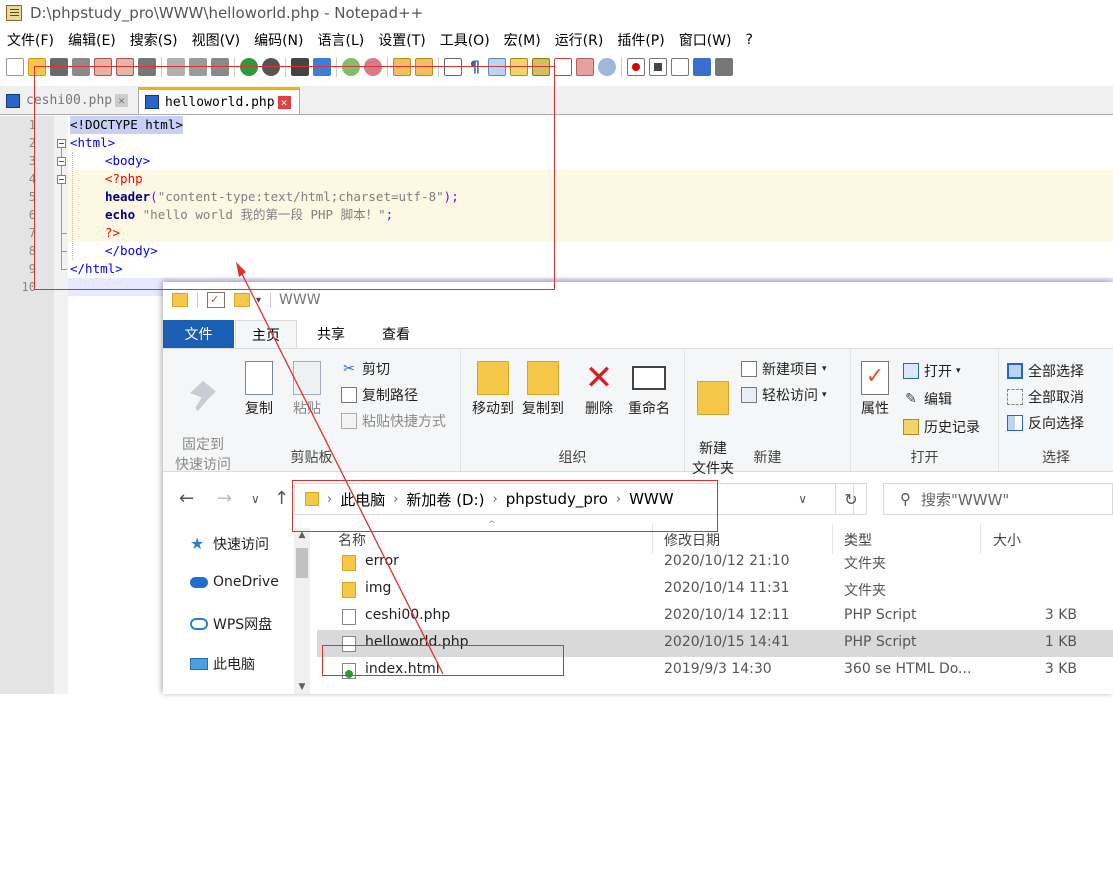 The width and height of the screenshot is (1113, 876). Describe the element at coordinates (15, 67) in the screenshot. I see `new-file-icon` at that location.